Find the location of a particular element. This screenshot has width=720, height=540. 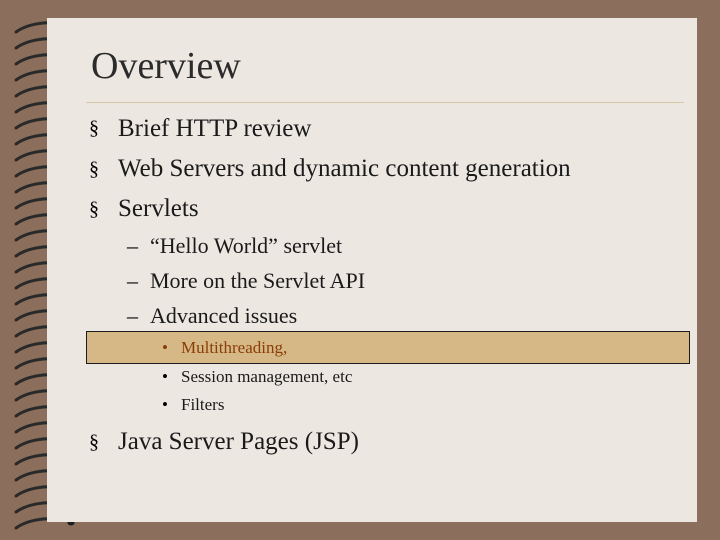

sub-sub-item: Session management, etc is located at coordinates (267, 376).